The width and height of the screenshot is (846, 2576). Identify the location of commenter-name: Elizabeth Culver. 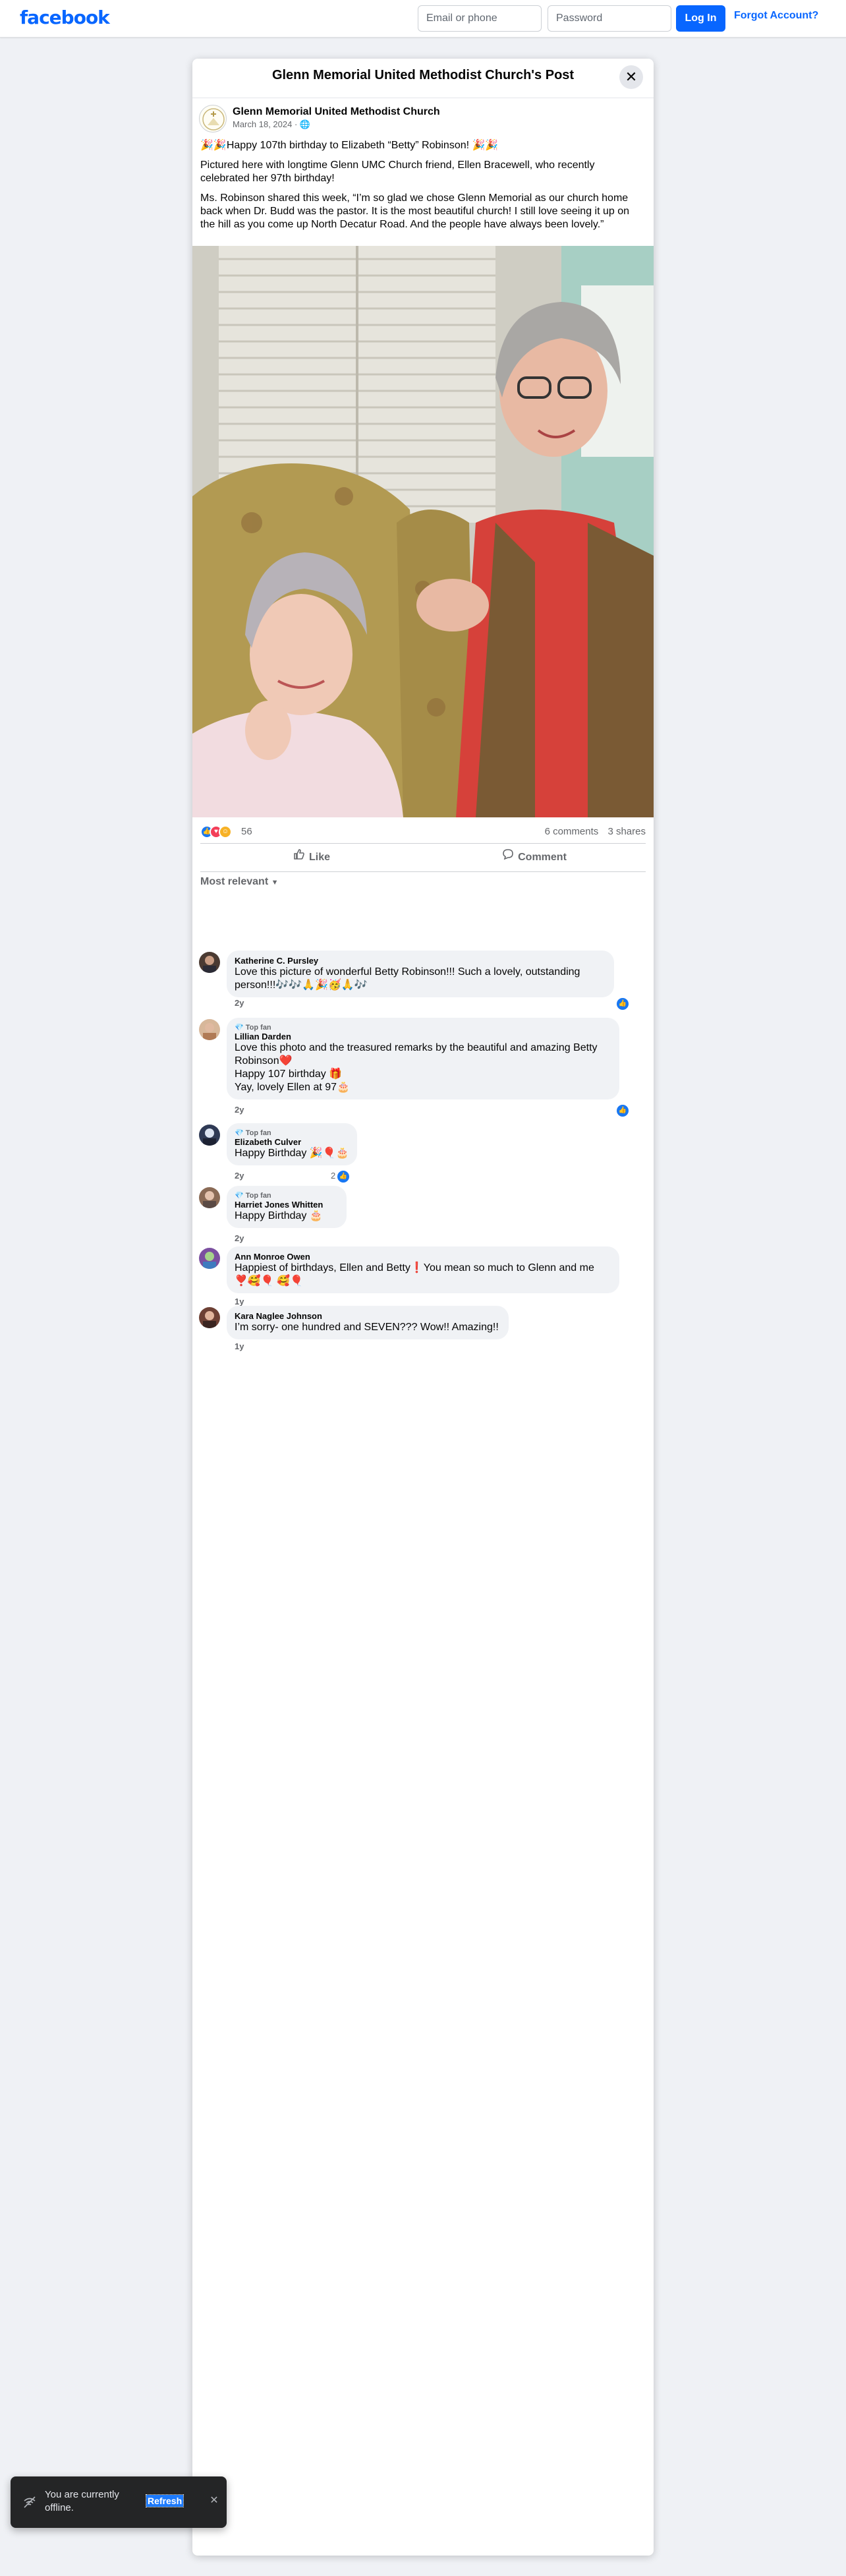
(292, 1142).